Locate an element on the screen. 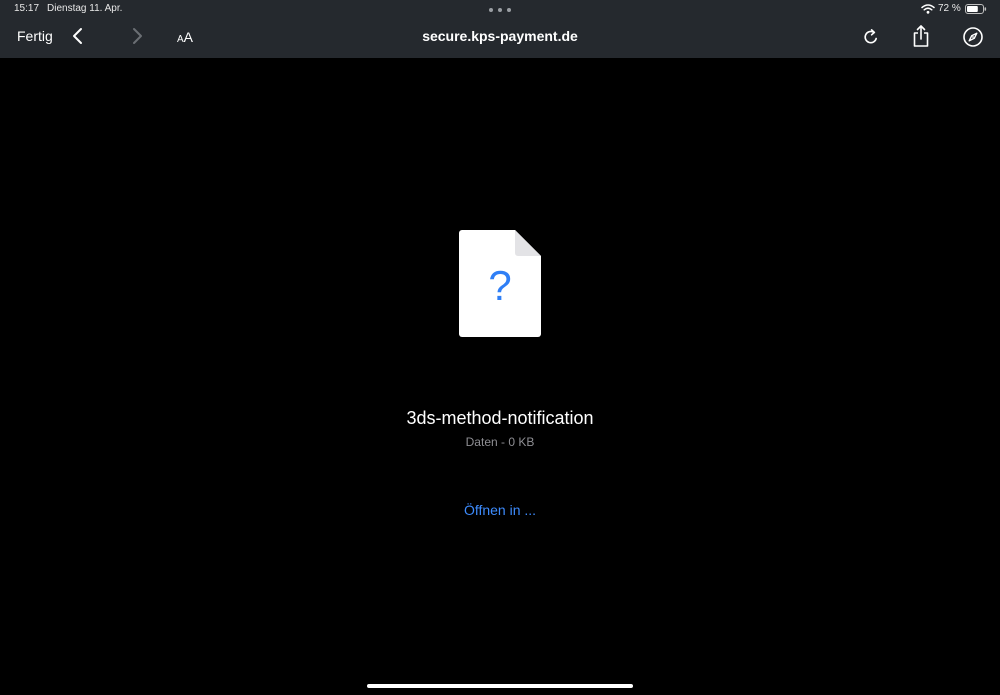  home-indicator is located at coordinates (500, 686).